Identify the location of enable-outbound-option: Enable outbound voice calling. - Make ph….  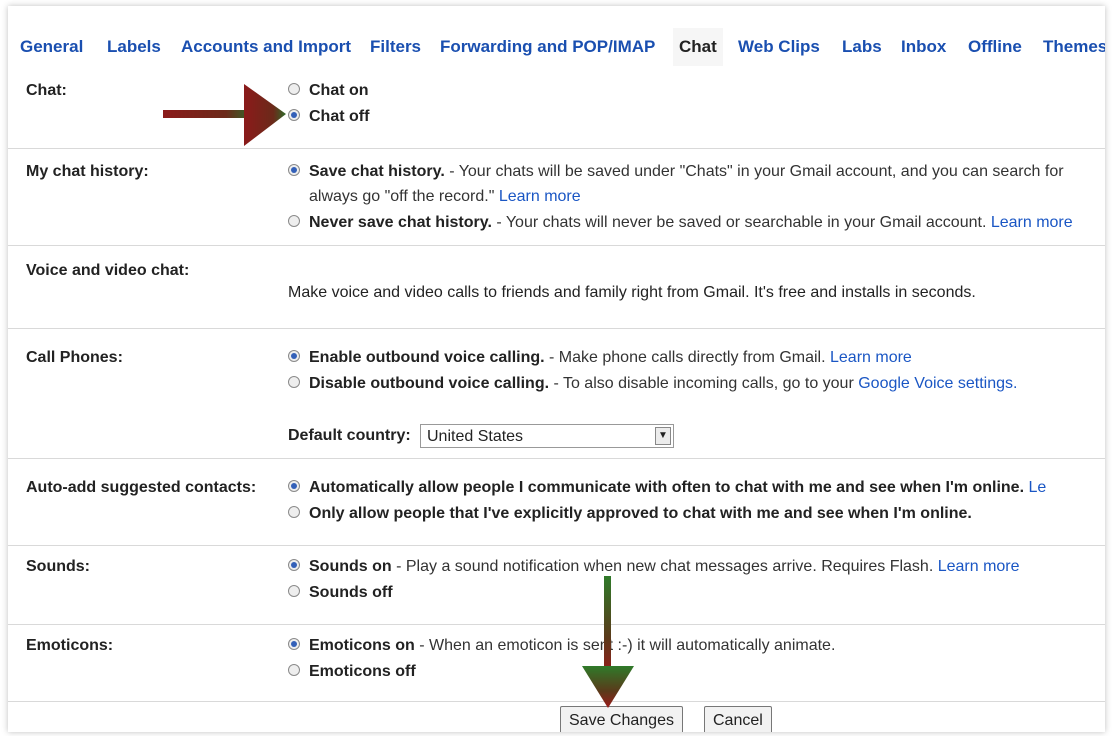
(600, 358).